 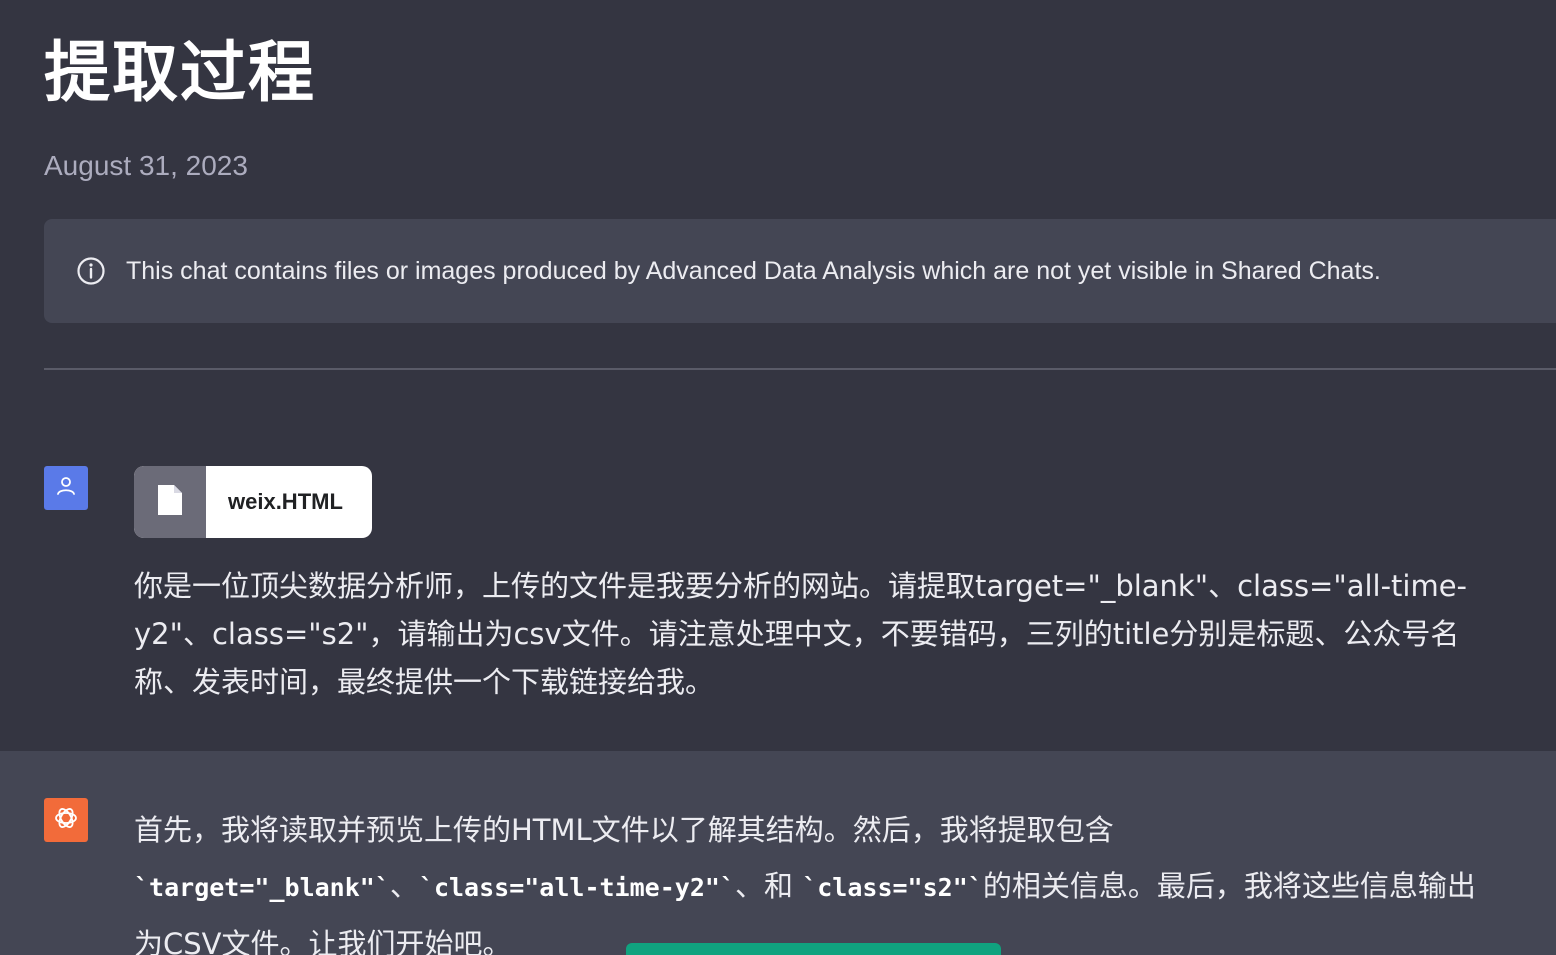 What do you see at coordinates (180, 72) in the screenshot?
I see `page-title: 提取过程` at bounding box center [180, 72].